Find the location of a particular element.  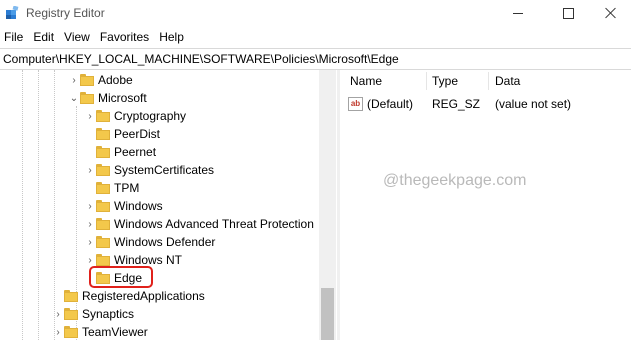

tree-item-label: PeerDist is located at coordinates (137, 134).